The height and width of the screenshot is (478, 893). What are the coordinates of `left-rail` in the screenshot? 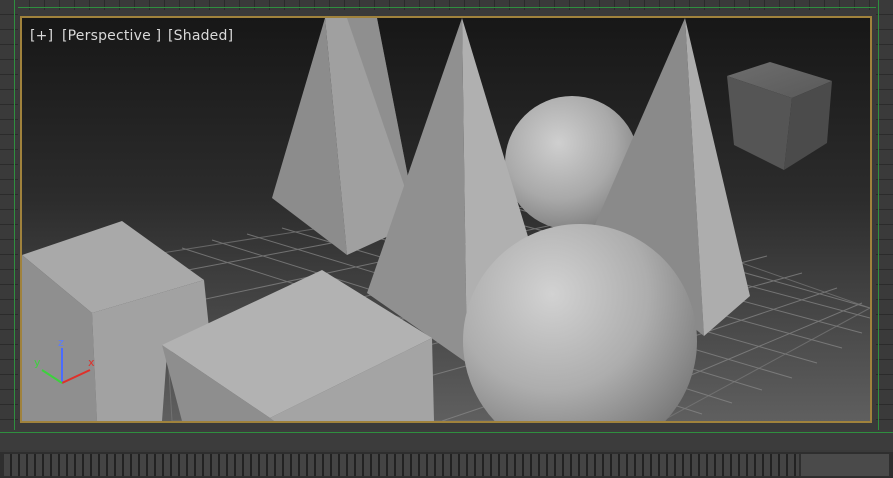 It's located at (9, 225).